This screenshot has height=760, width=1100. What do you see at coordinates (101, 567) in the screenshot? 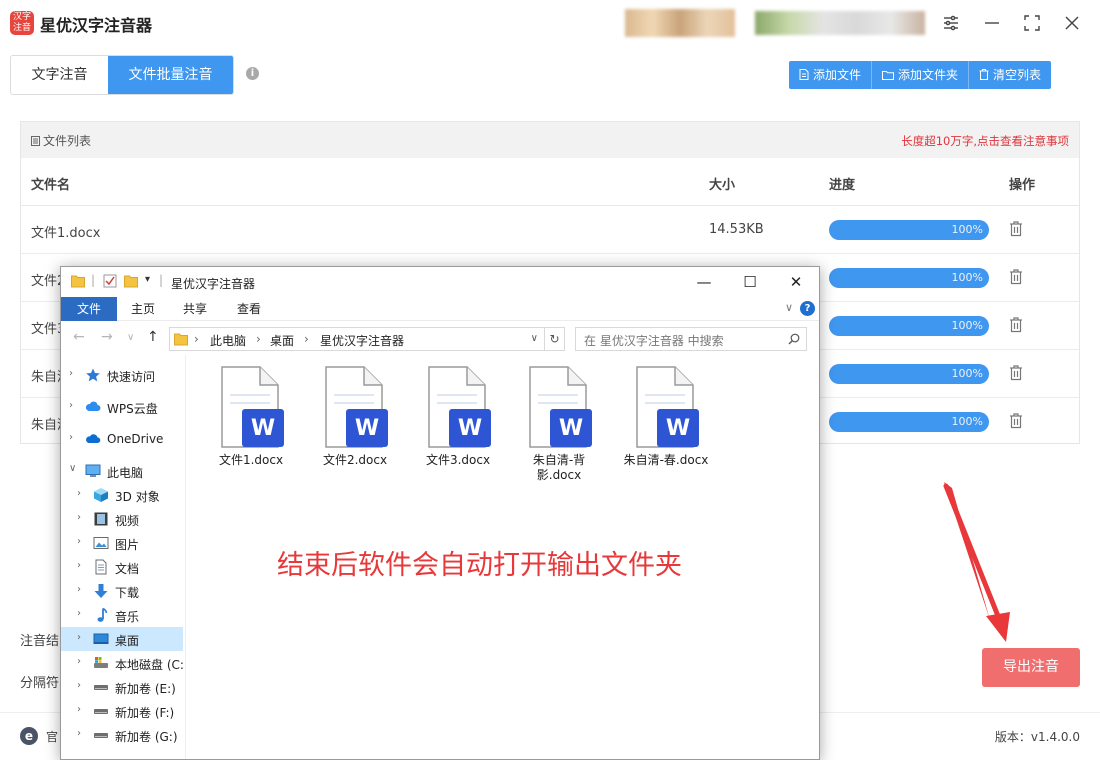
I see `document-icon` at bounding box center [101, 567].